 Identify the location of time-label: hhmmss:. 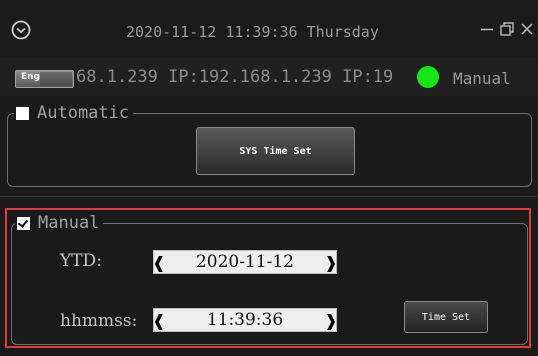
(99, 321).